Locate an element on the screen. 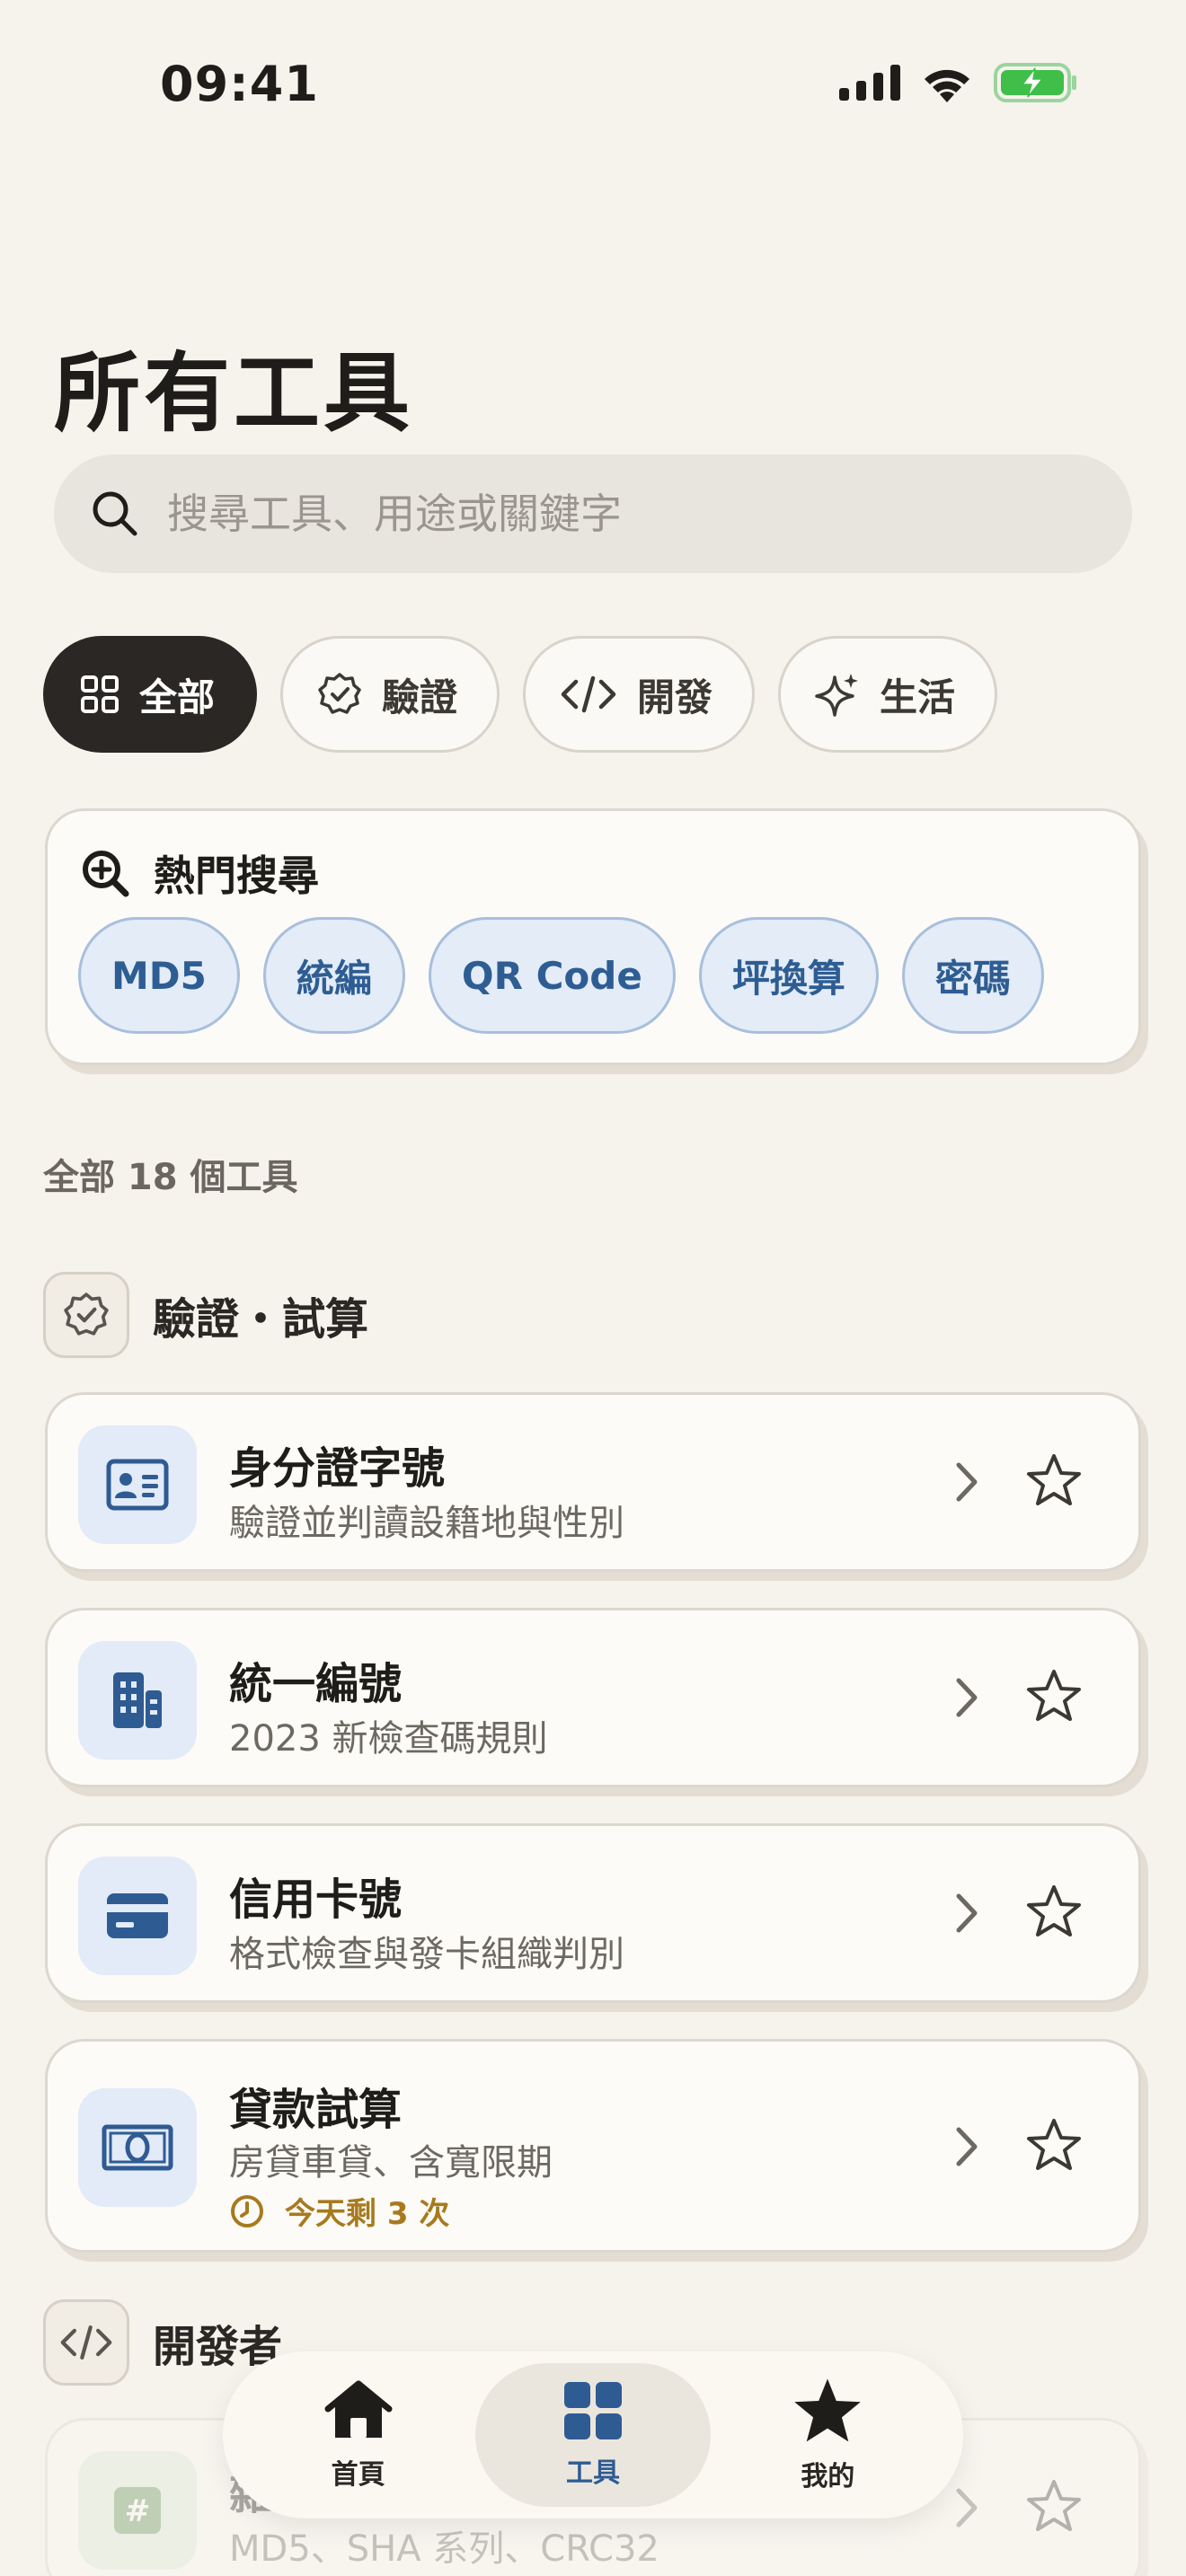 This screenshot has height=2576, width=1186. tool-title: 貸款試算 is located at coordinates (316, 2110).